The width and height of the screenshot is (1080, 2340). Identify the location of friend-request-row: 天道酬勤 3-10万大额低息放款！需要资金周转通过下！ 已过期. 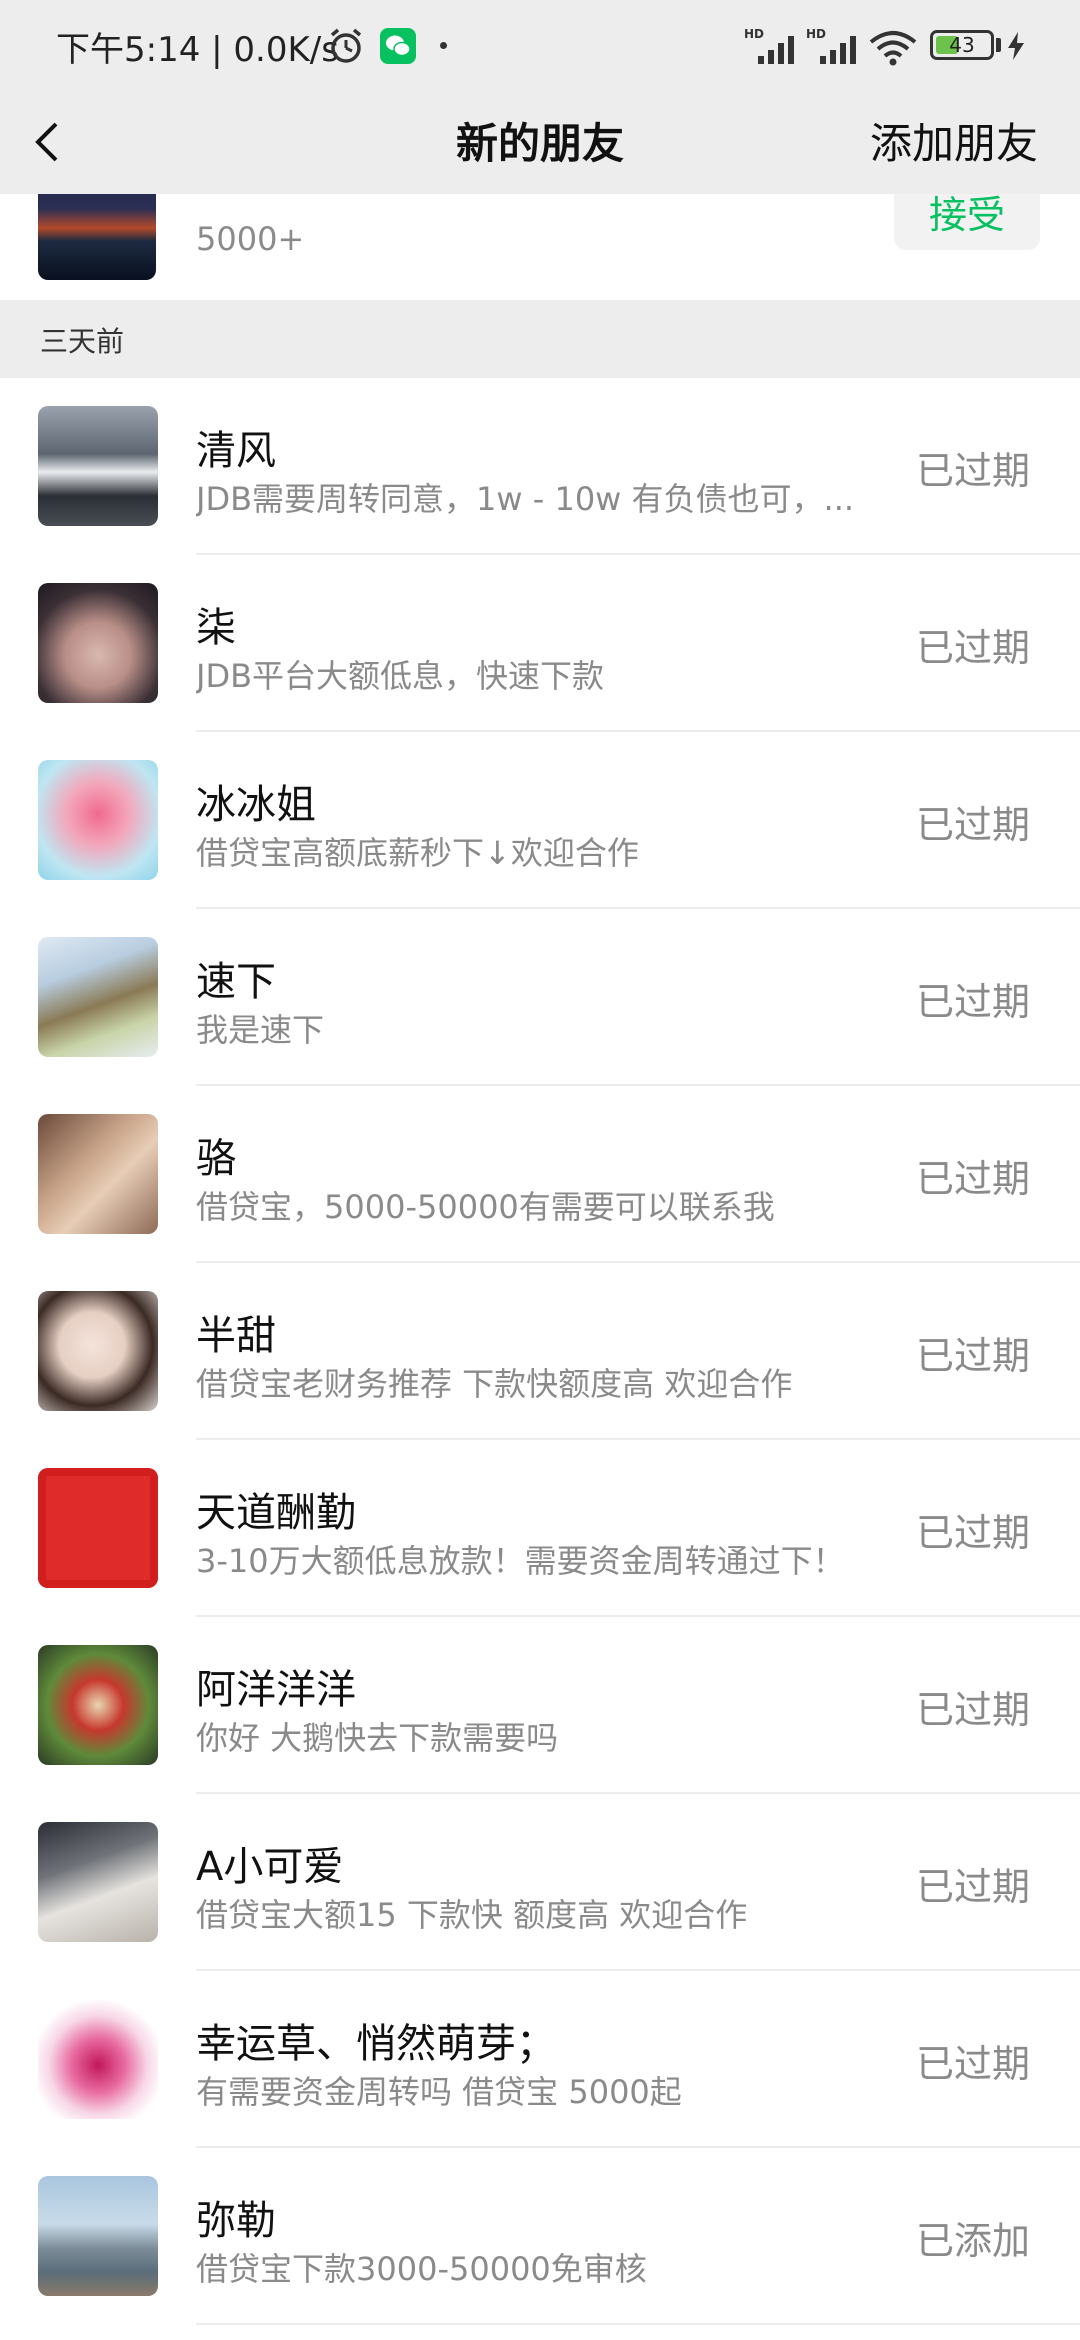
(540, 1528).